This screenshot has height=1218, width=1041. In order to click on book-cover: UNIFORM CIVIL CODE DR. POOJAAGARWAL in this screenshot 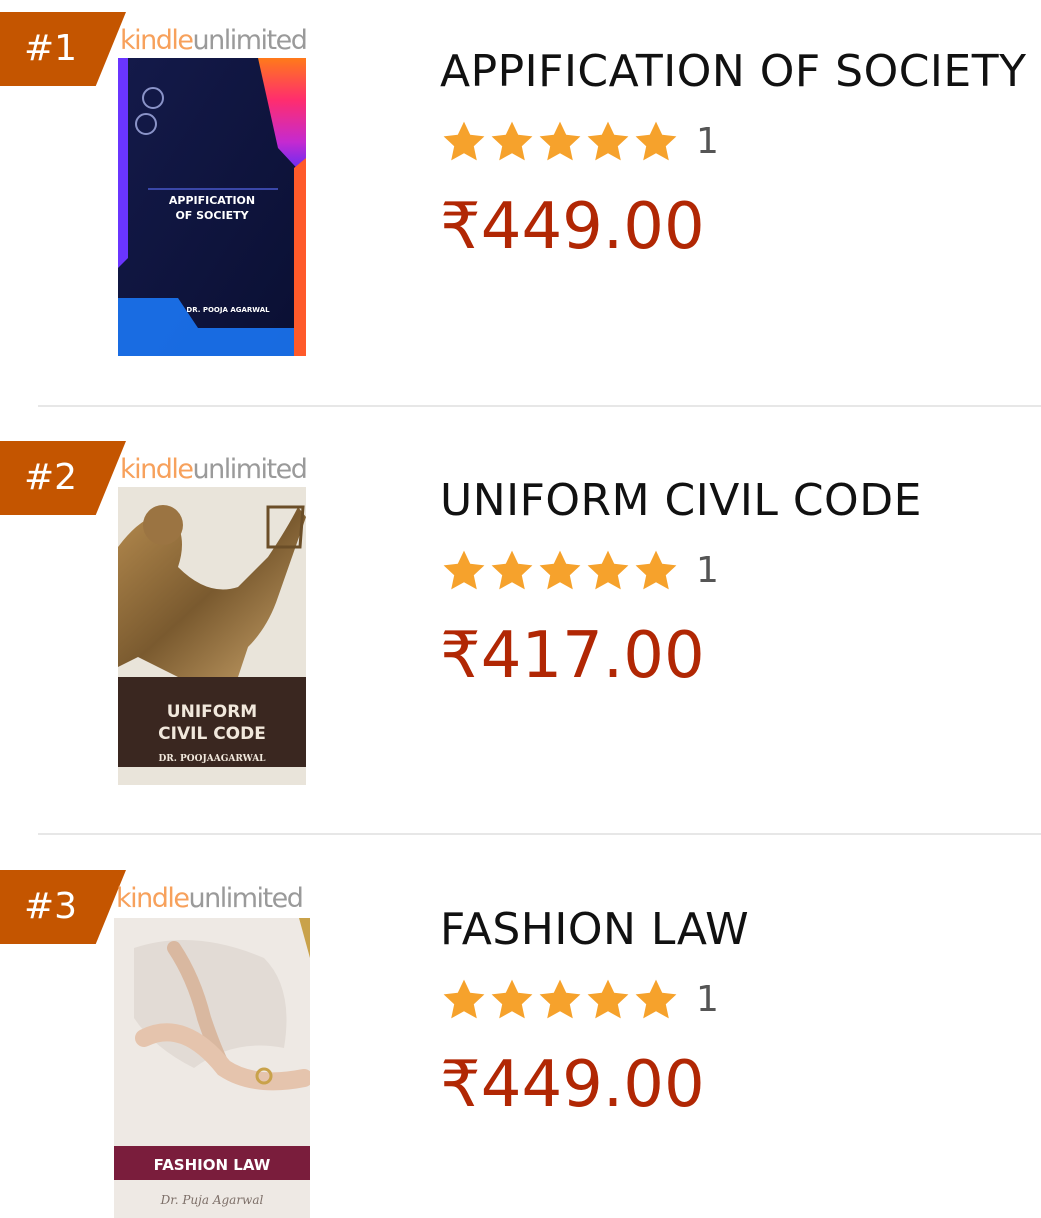, I will do `click(212, 636)`.